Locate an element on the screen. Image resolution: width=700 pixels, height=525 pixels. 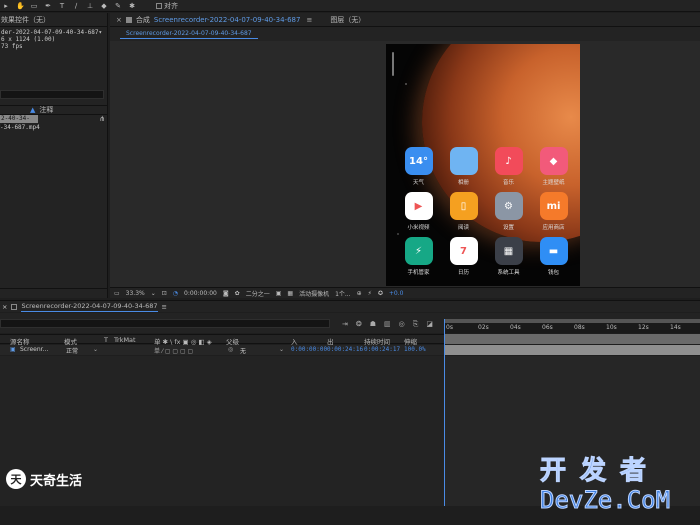
app-item: ▶ 小米视频 is located at coordinates (418, 211).